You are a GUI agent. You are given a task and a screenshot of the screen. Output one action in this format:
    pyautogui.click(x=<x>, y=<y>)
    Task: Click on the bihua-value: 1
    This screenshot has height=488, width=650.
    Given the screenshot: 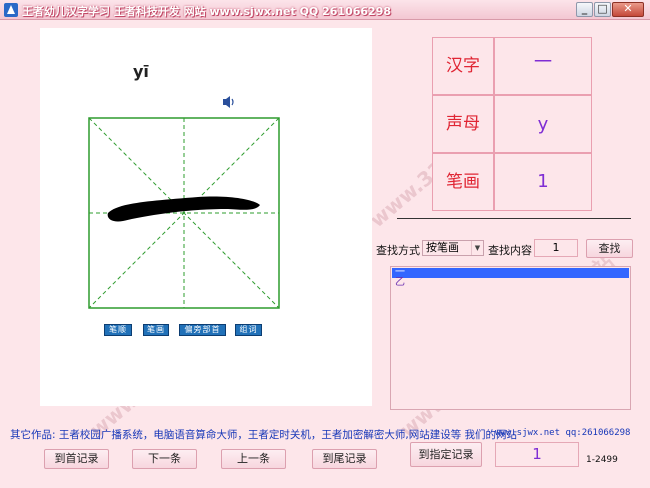 What is the action you would take?
    pyautogui.click(x=543, y=181)
    